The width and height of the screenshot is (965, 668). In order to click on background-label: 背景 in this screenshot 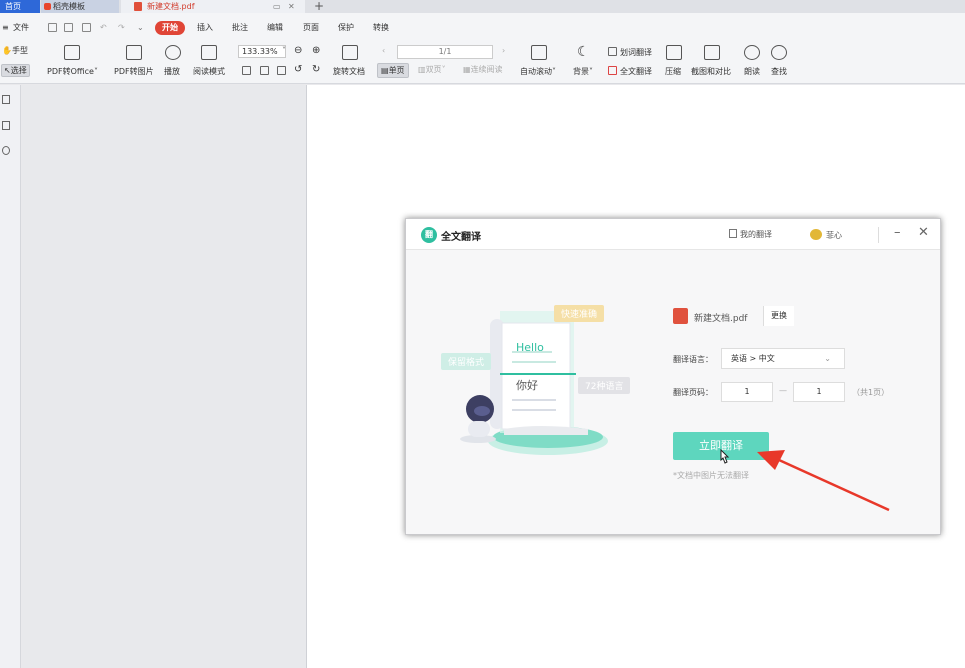, I will do `click(581, 71)`.